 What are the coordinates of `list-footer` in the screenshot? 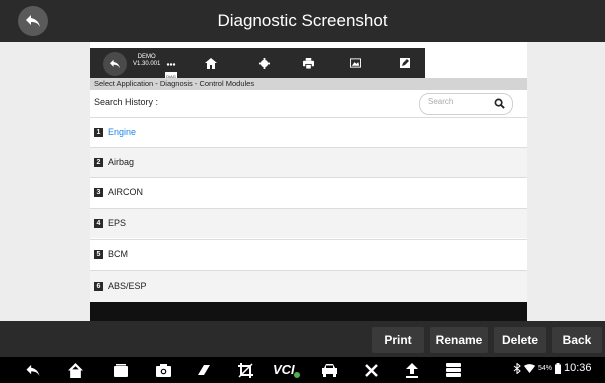 It's located at (308, 311).